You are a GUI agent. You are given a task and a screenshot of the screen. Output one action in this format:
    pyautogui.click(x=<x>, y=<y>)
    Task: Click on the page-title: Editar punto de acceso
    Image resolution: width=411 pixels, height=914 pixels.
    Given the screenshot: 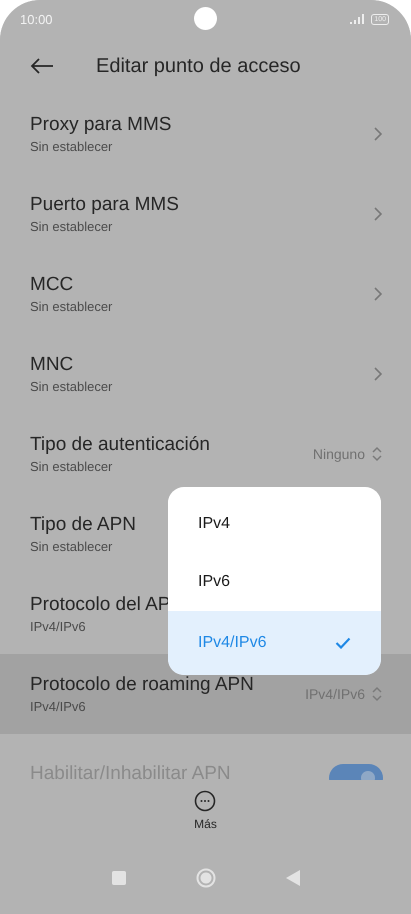 What is the action you would take?
    pyautogui.click(x=198, y=66)
    